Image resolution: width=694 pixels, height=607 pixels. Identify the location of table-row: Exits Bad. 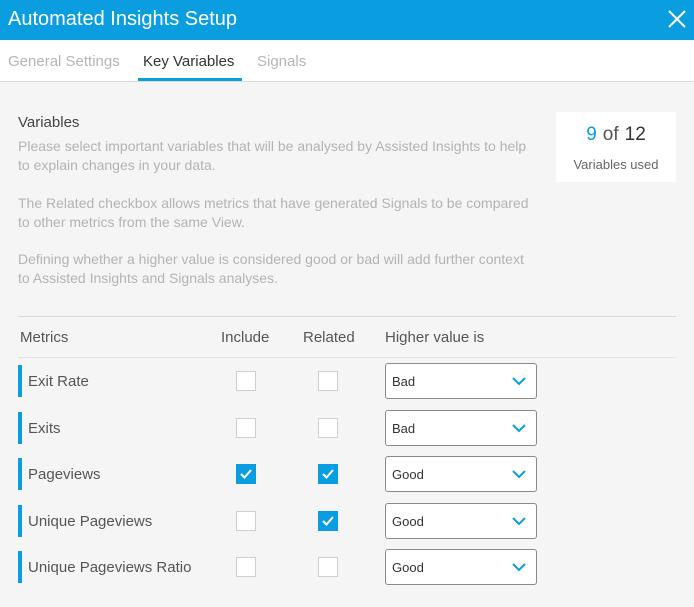
(348, 428).